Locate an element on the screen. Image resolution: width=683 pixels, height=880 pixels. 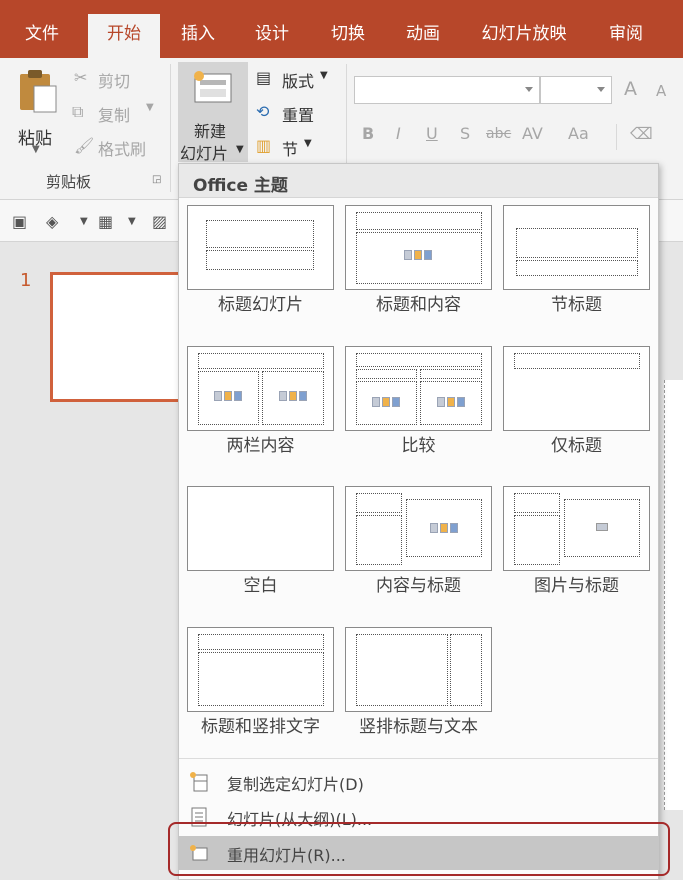
group-divider is located at coordinates (170, 128).